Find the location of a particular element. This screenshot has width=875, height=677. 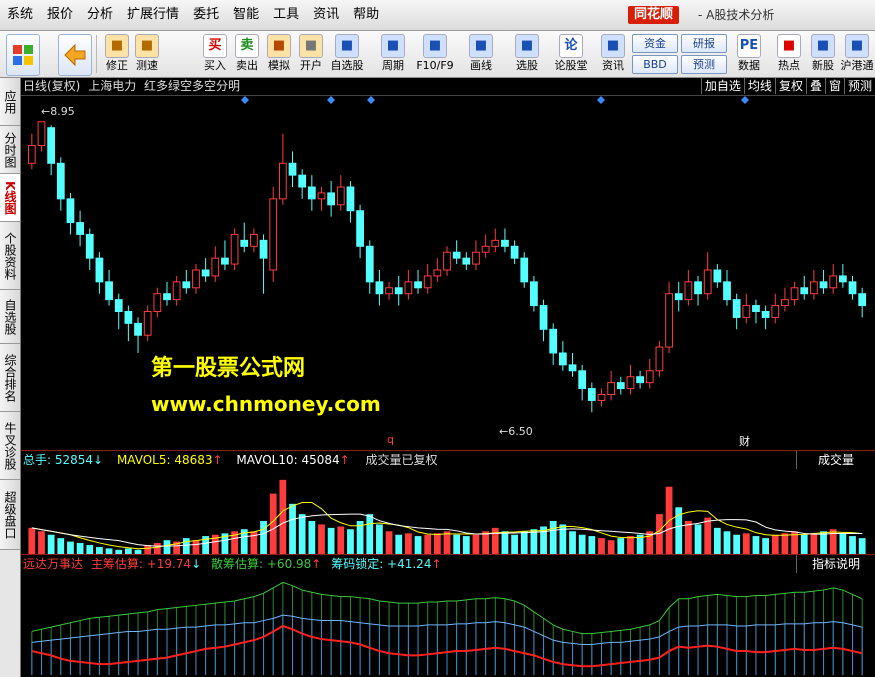

bbd-button: BBD is located at coordinates (655, 64).